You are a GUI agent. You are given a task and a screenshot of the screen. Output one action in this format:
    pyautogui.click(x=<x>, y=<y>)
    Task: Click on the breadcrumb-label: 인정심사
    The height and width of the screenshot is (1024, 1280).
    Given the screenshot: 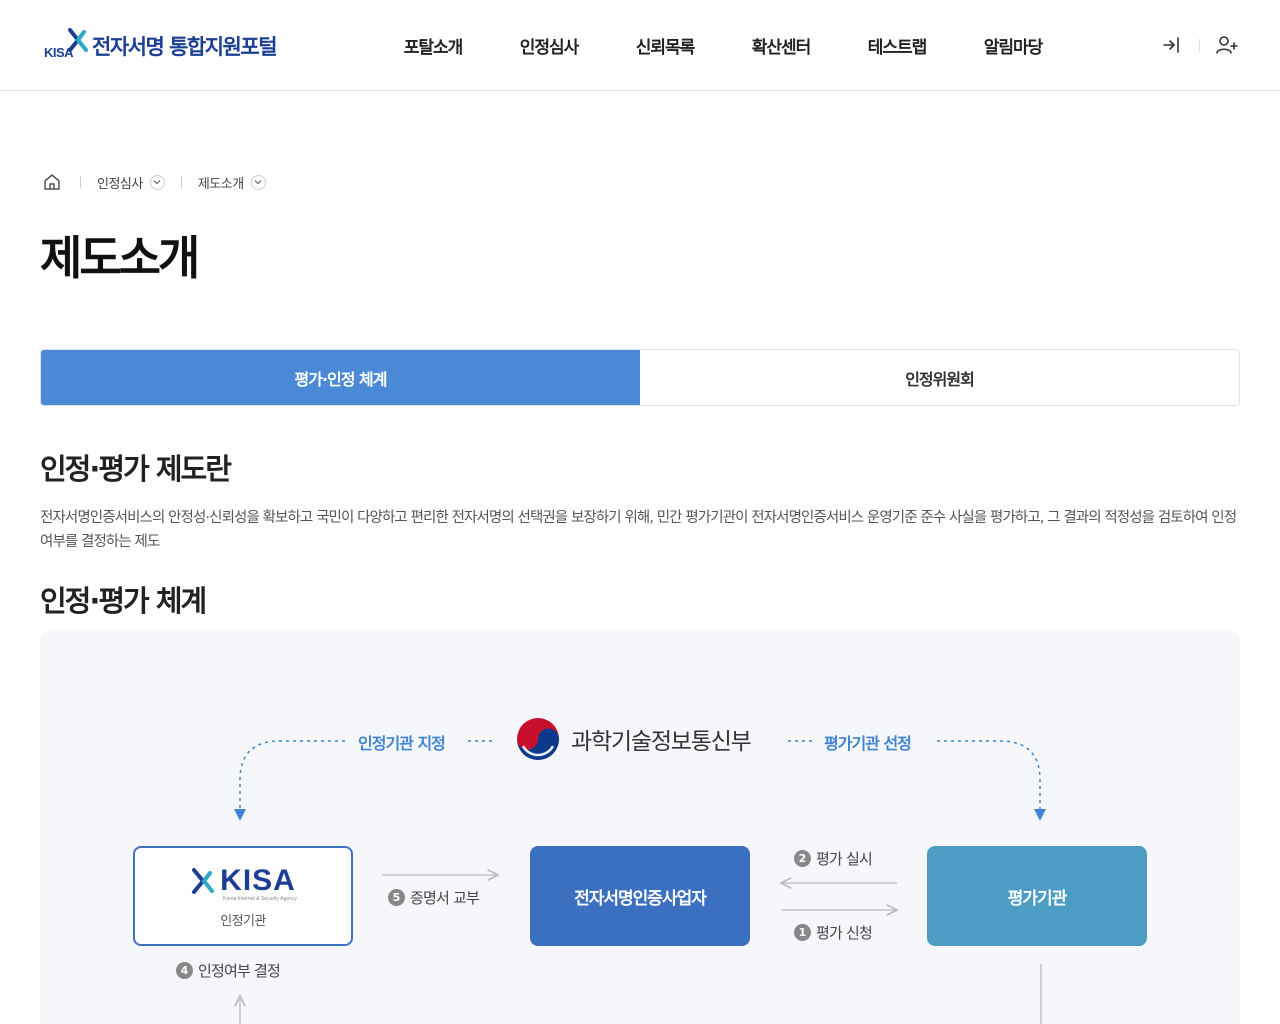 What is the action you would take?
    pyautogui.click(x=120, y=184)
    